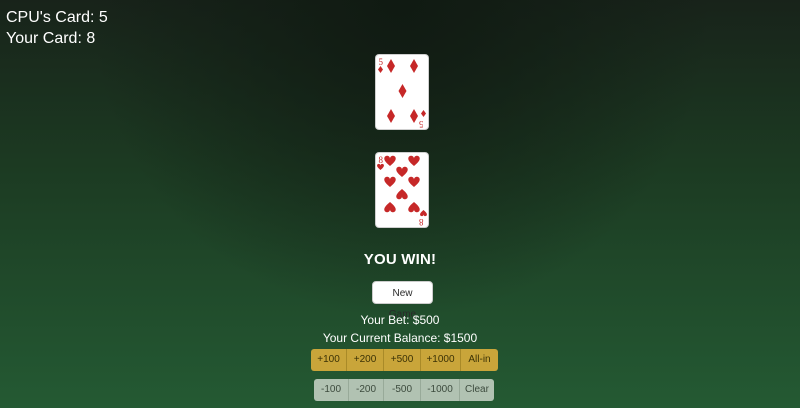 The height and width of the screenshot is (408, 800). I want to click on add-200-button: +200, so click(365, 360).